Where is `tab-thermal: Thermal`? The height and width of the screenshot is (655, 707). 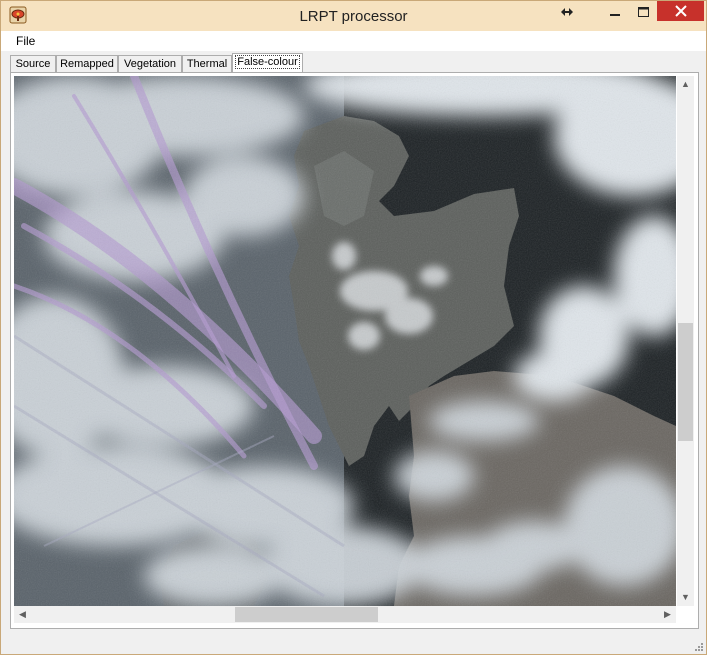 tab-thermal: Thermal is located at coordinates (207, 63).